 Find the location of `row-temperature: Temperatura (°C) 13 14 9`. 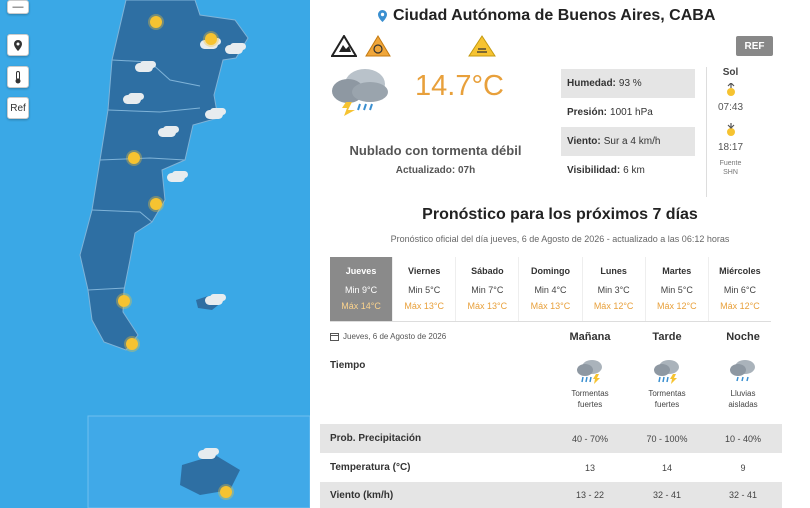

row-temperature: Temperatura (°C) 13 14 9 is located at coordinates (538, 467).